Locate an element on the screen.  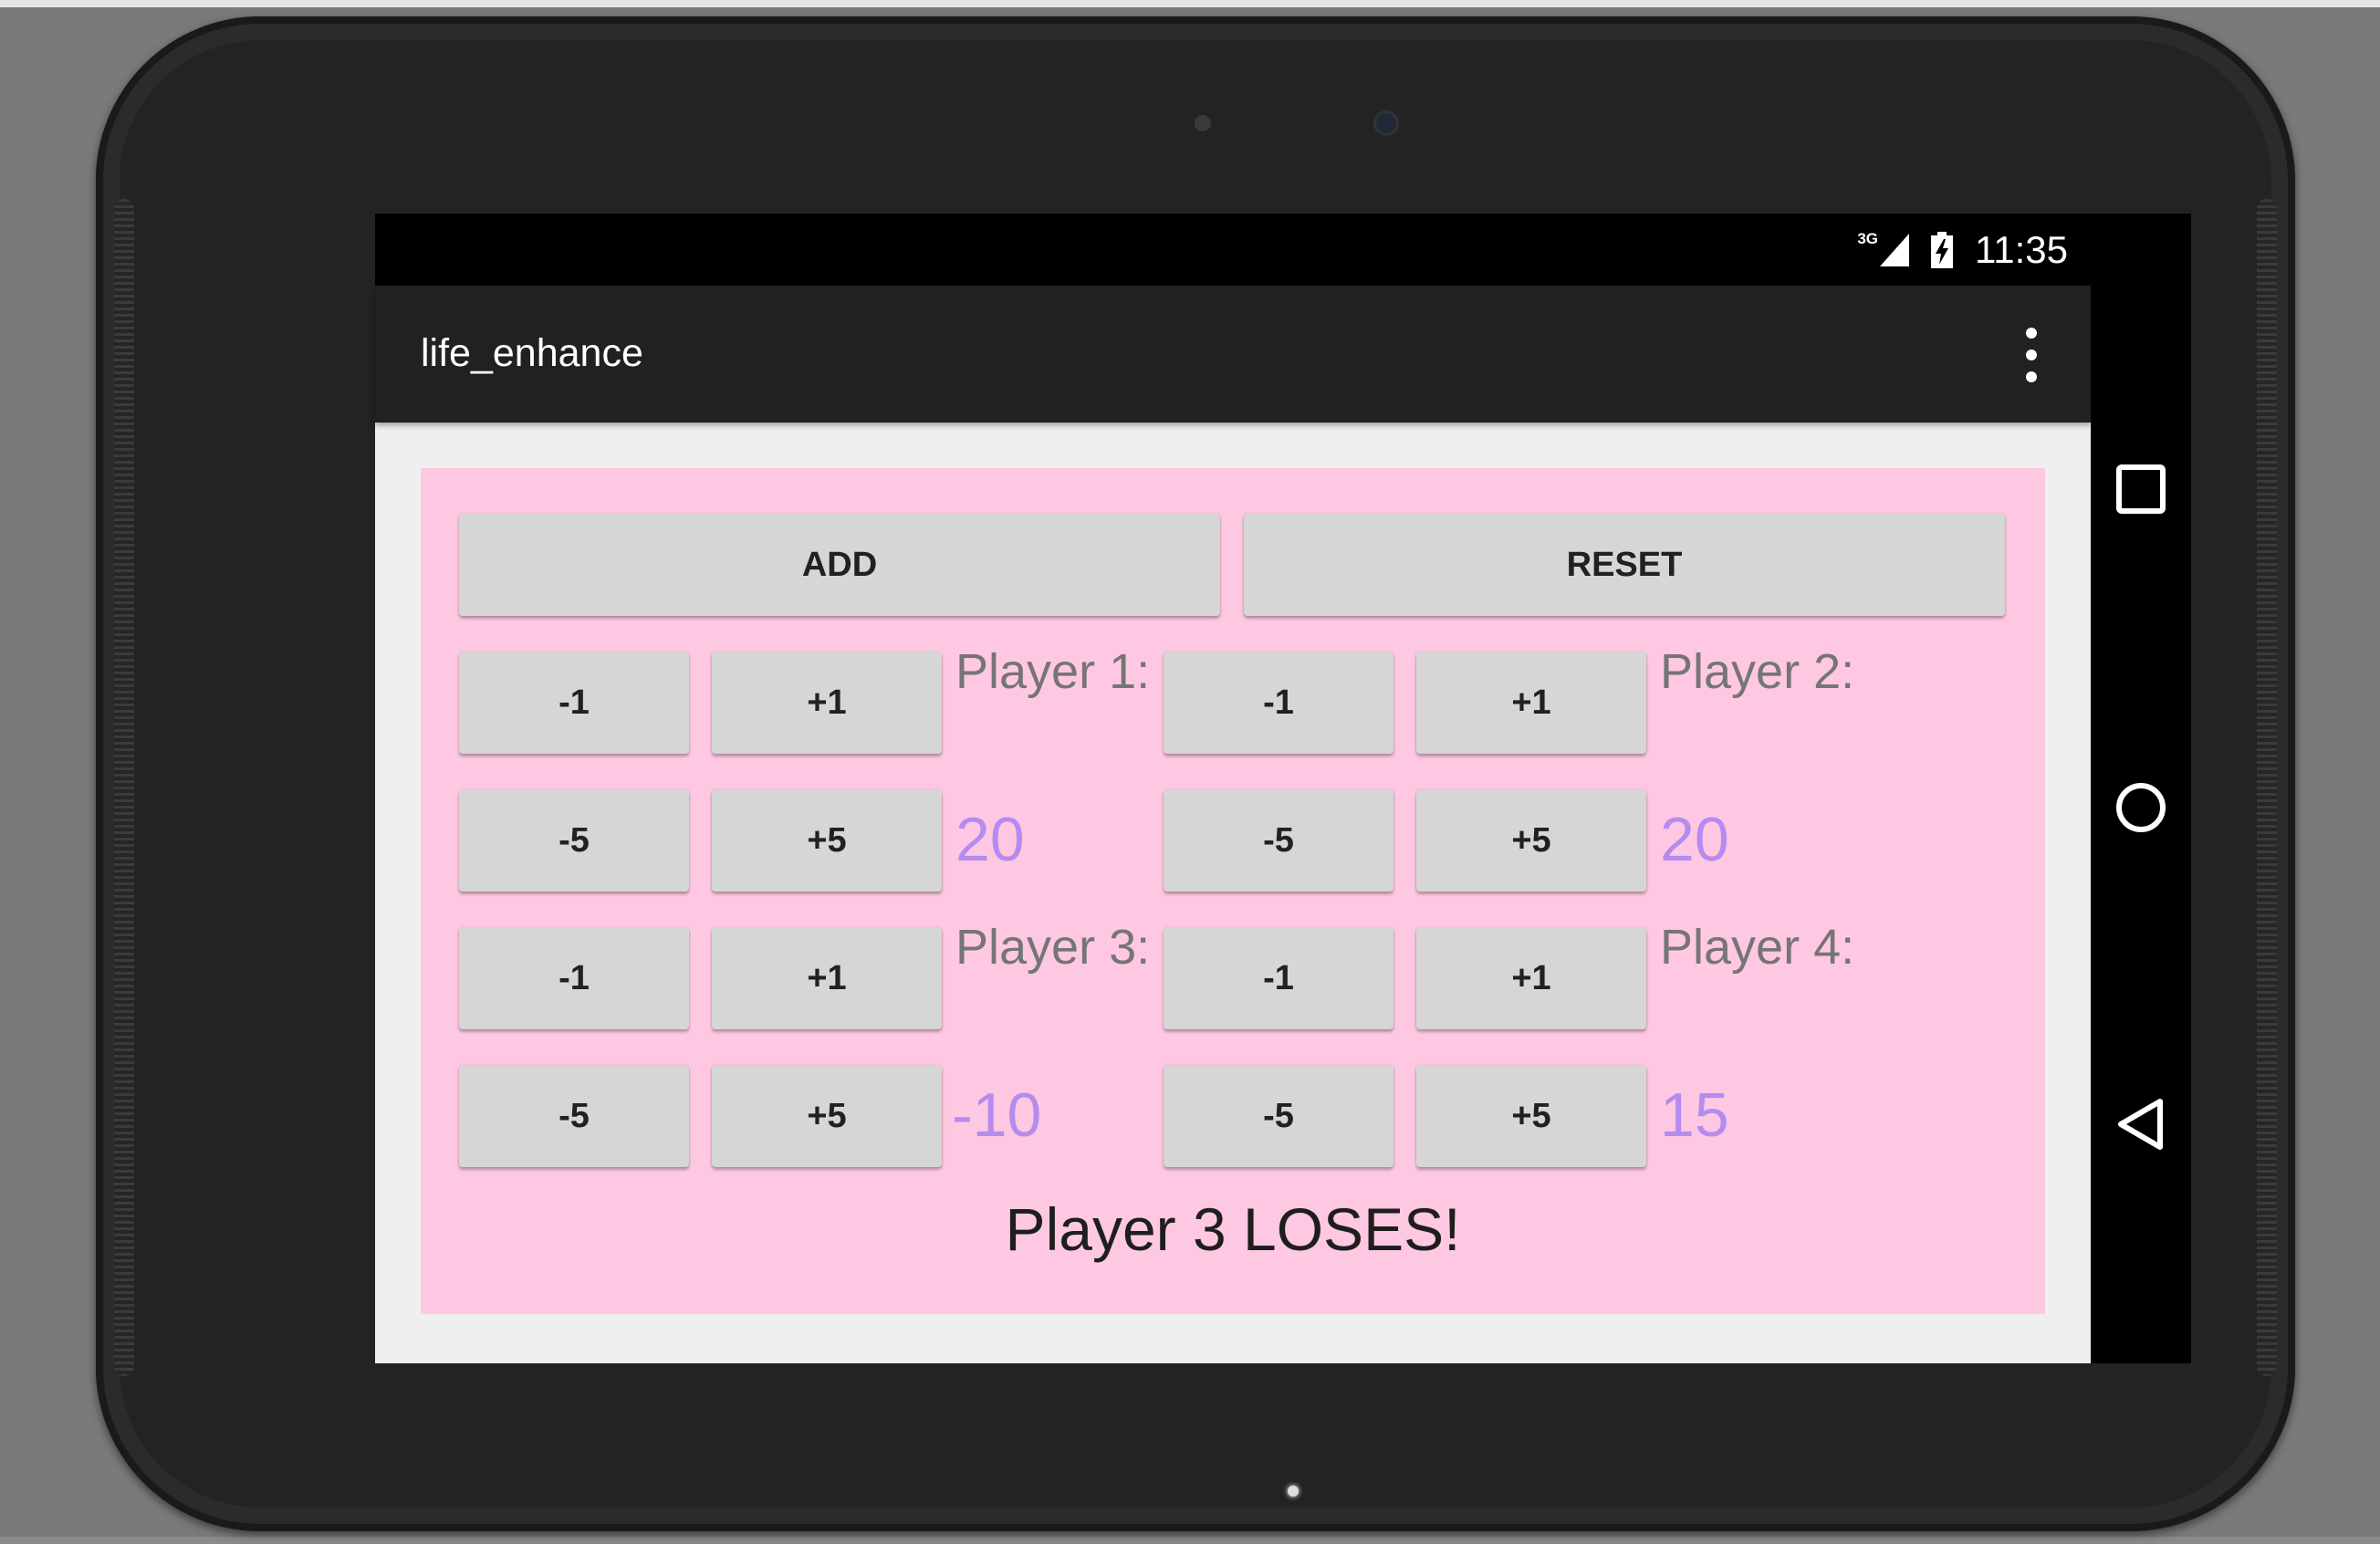
player3-life-value: -10 is located at coordinates (997, 1115).